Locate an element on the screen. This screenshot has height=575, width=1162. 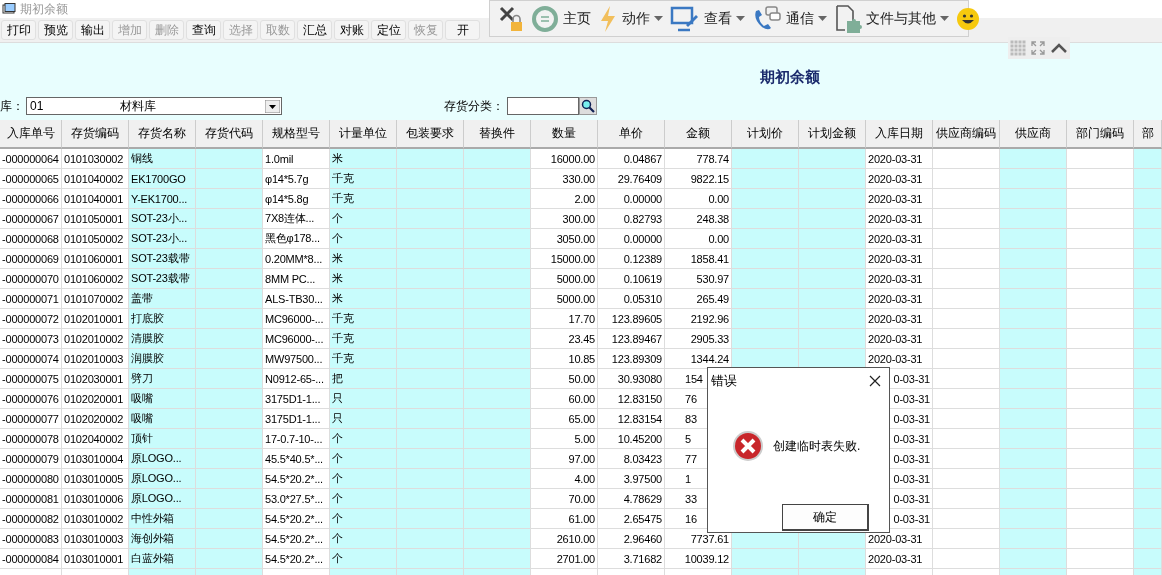
table-cell: -000000076 is located at coordinates (31, 399).